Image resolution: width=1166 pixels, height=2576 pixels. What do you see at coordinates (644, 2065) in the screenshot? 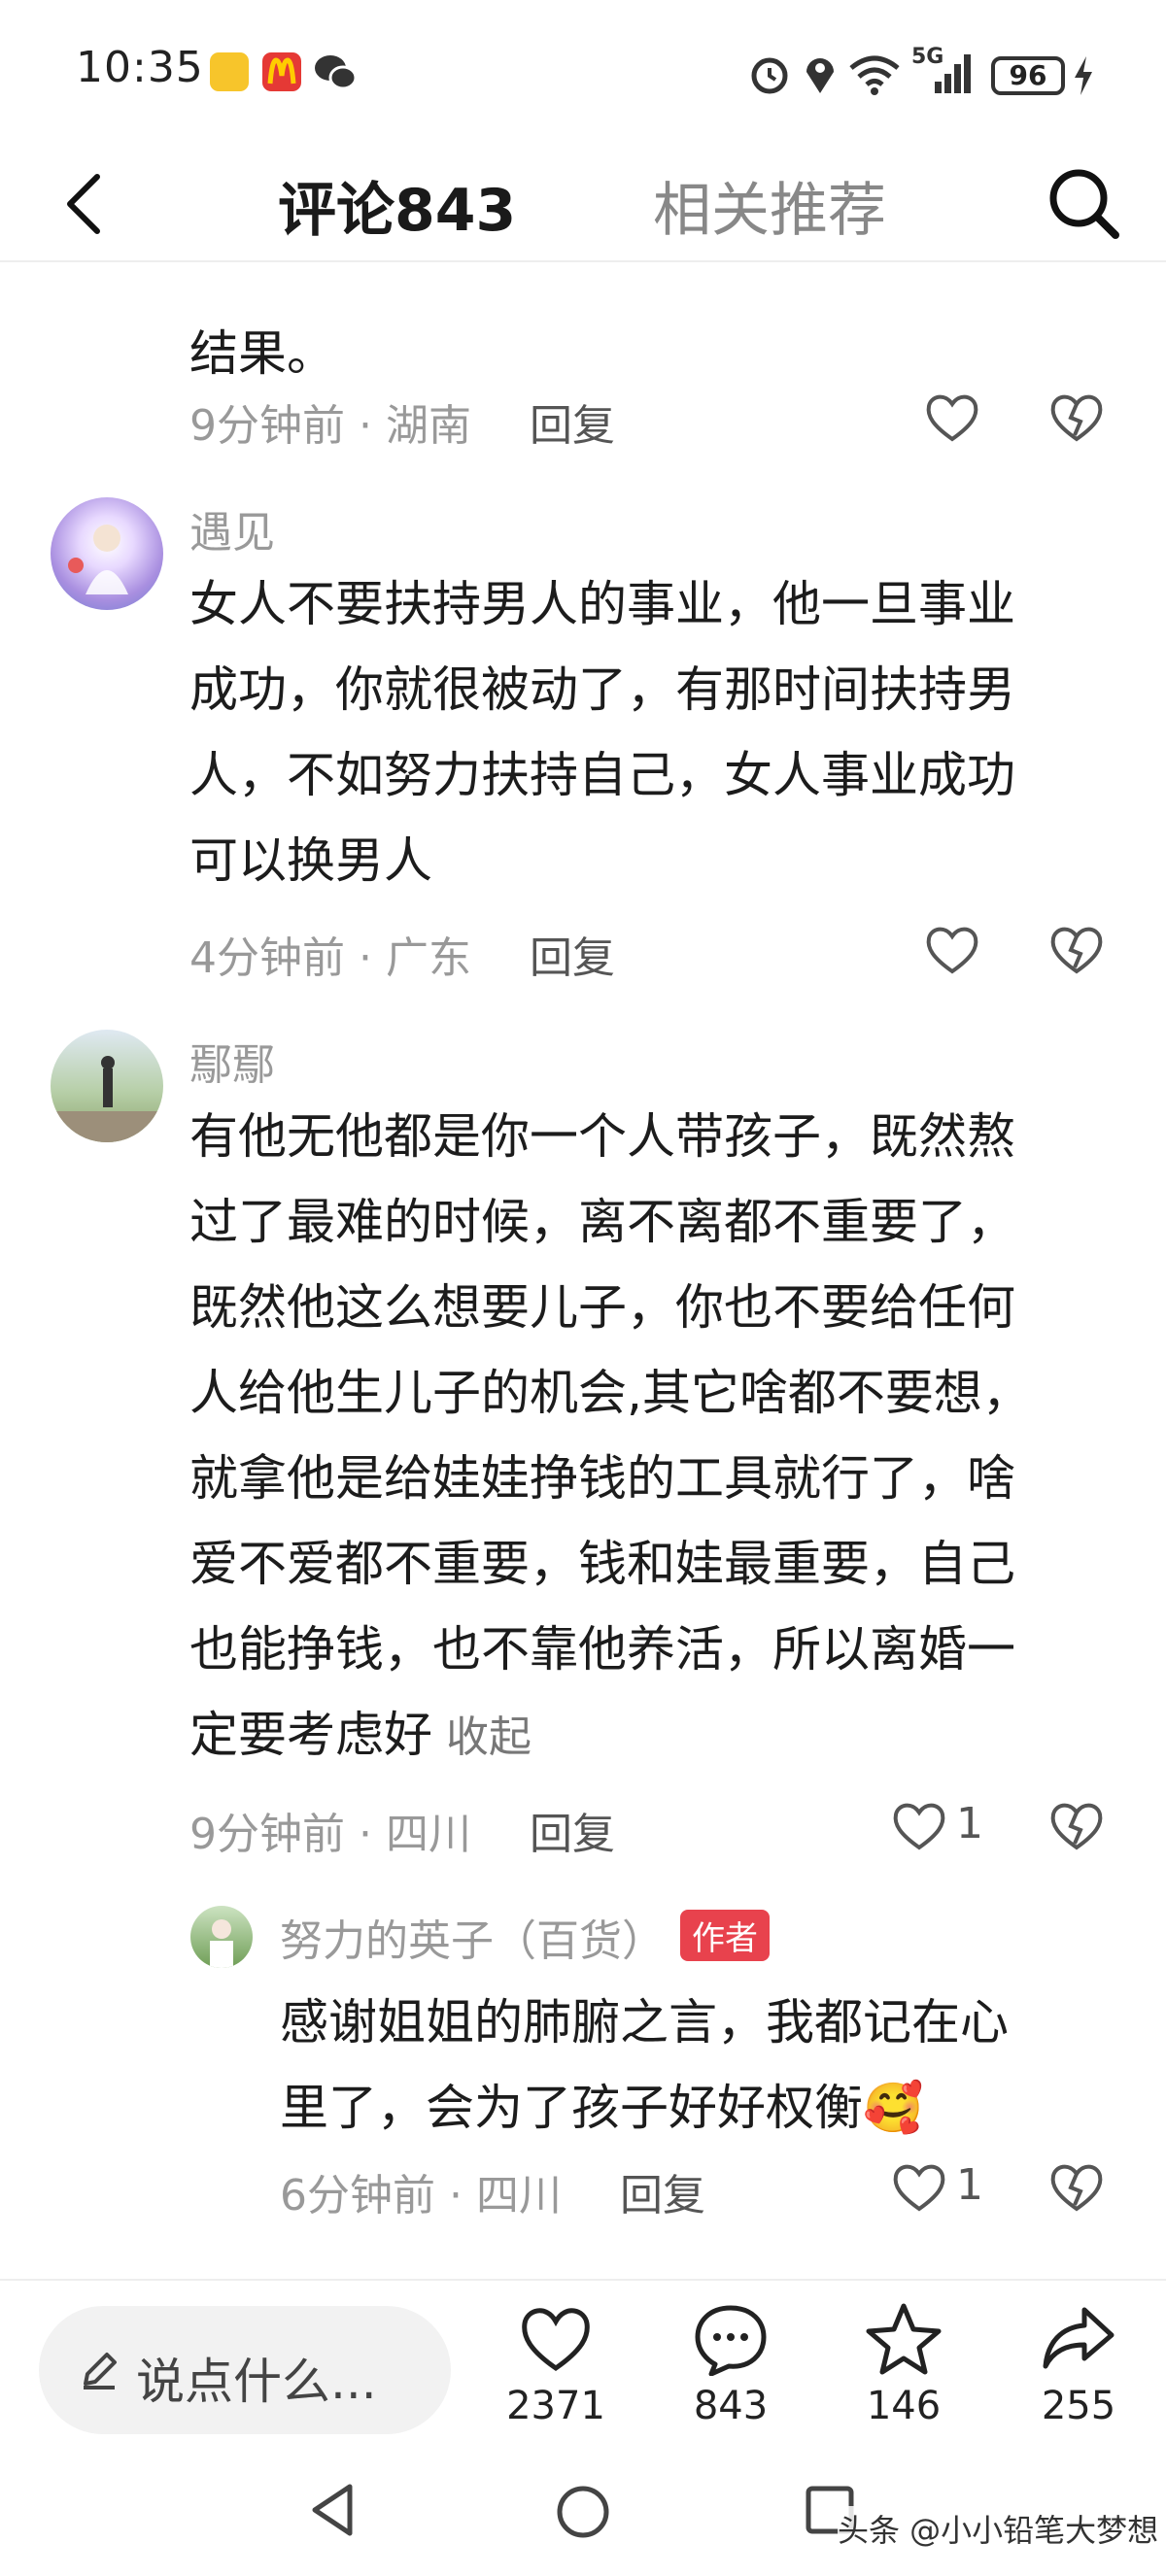
I see `reply-text: 感谢姐姐的肺腑之言，我都记在心 里了，会为了孩子好好权衡🥰` at bounding box center [644, 2065].